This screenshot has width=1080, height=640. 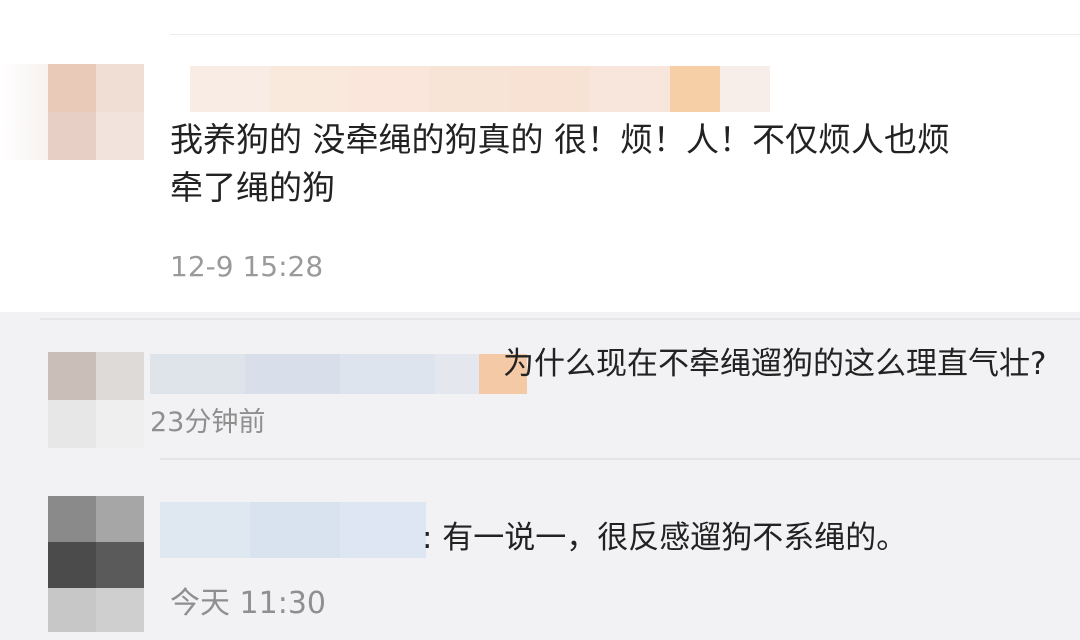 What do you see at coordinates (248, 603) in the screenshot?
I see `reply-timestamp: 今天 11:30` at bounding box center [248, 603].